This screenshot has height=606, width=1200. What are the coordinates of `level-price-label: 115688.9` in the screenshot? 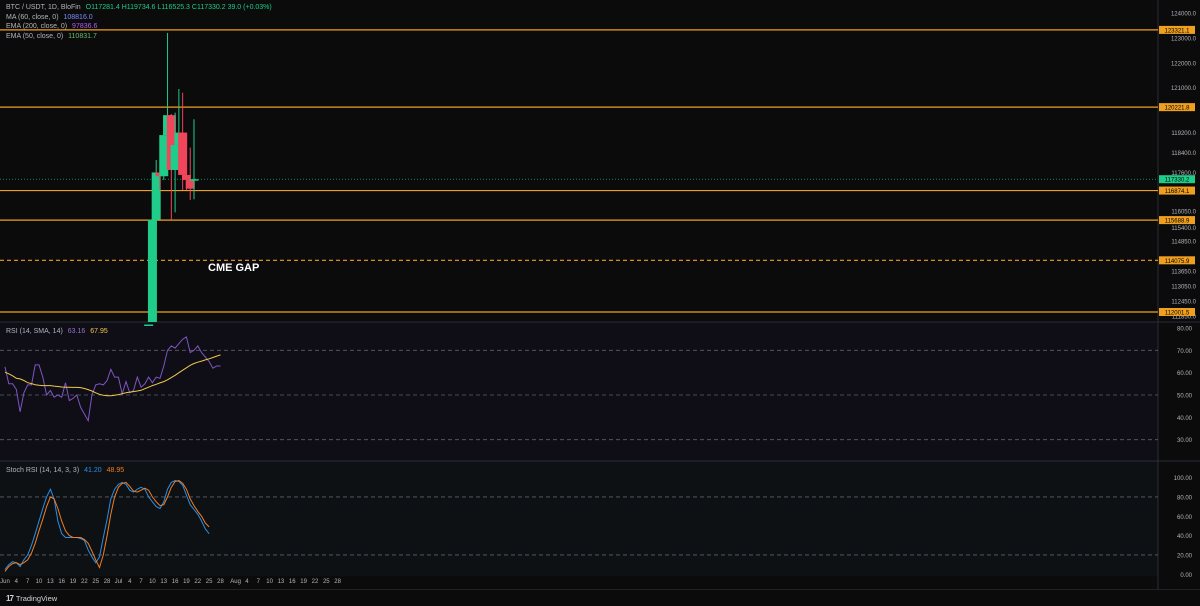 It's located at (1177, 222).